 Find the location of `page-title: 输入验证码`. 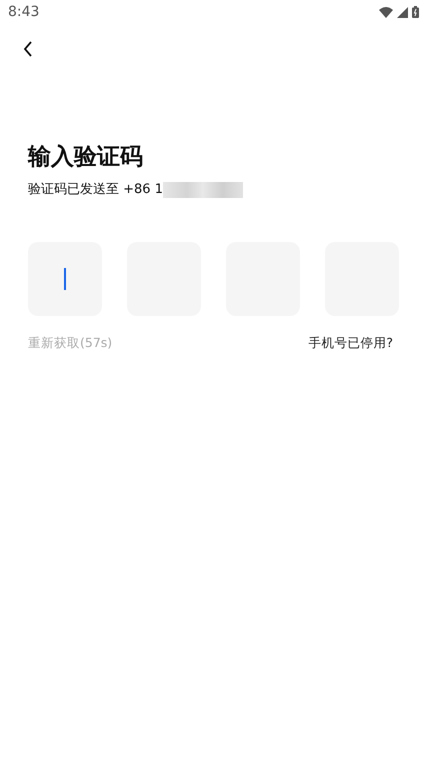

page-title: 输入验证码 is located at coordinates (86, 157).